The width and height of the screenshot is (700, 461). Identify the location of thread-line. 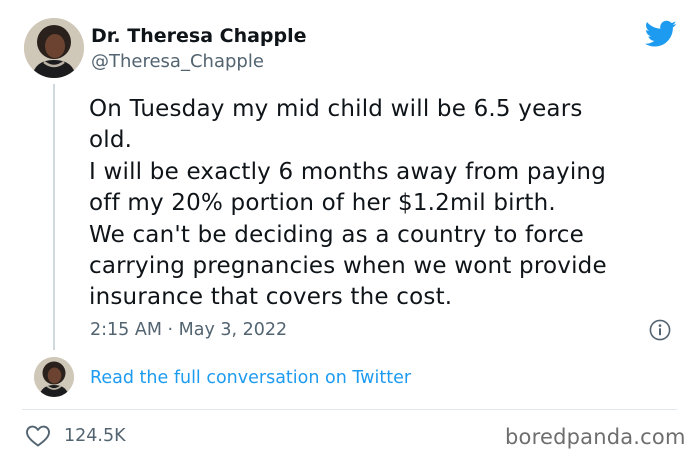
(54, 217).